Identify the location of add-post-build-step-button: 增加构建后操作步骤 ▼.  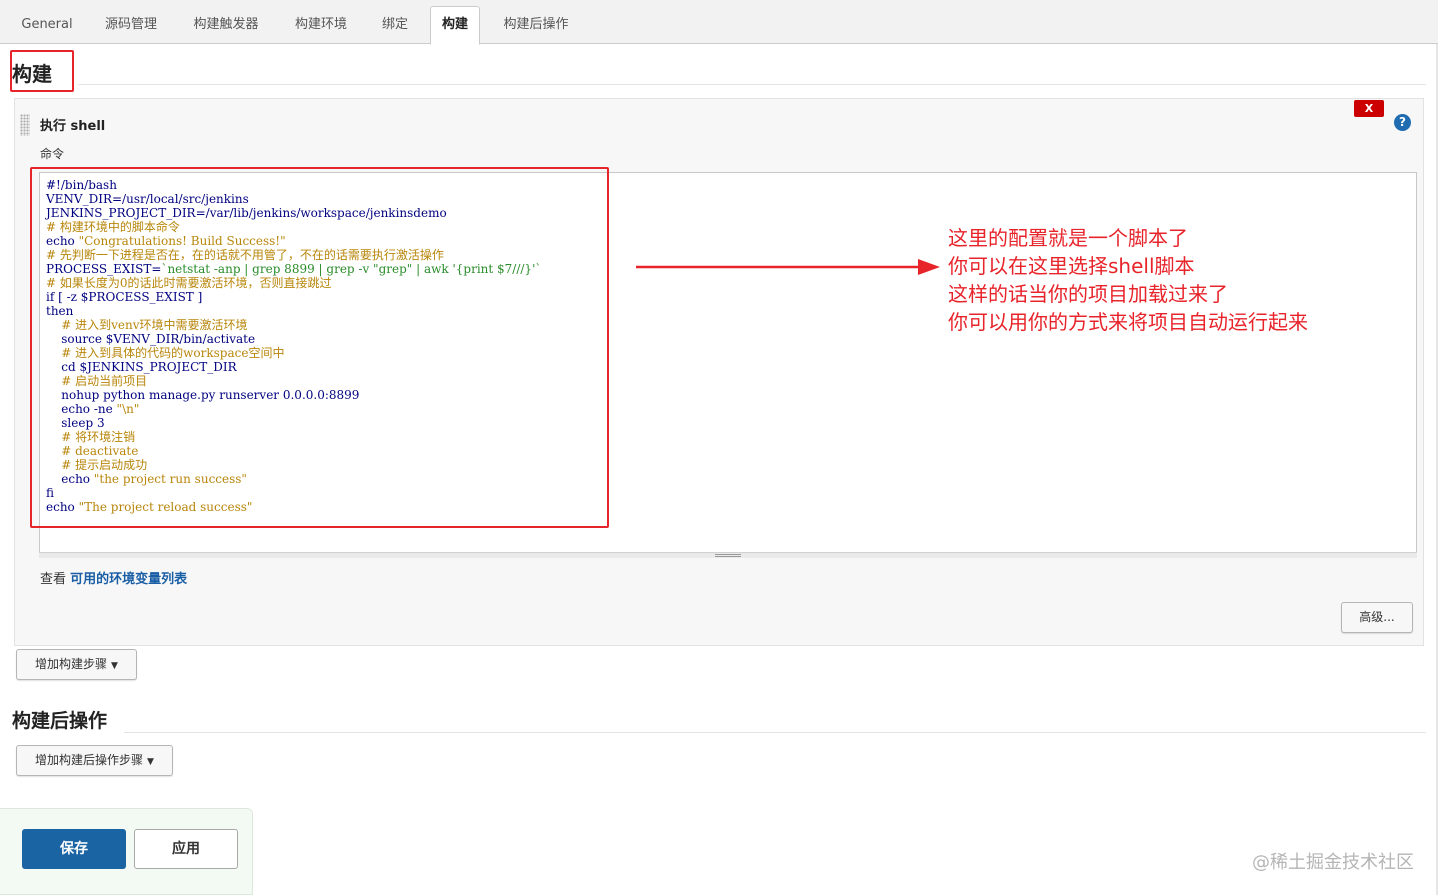
(94, 760).